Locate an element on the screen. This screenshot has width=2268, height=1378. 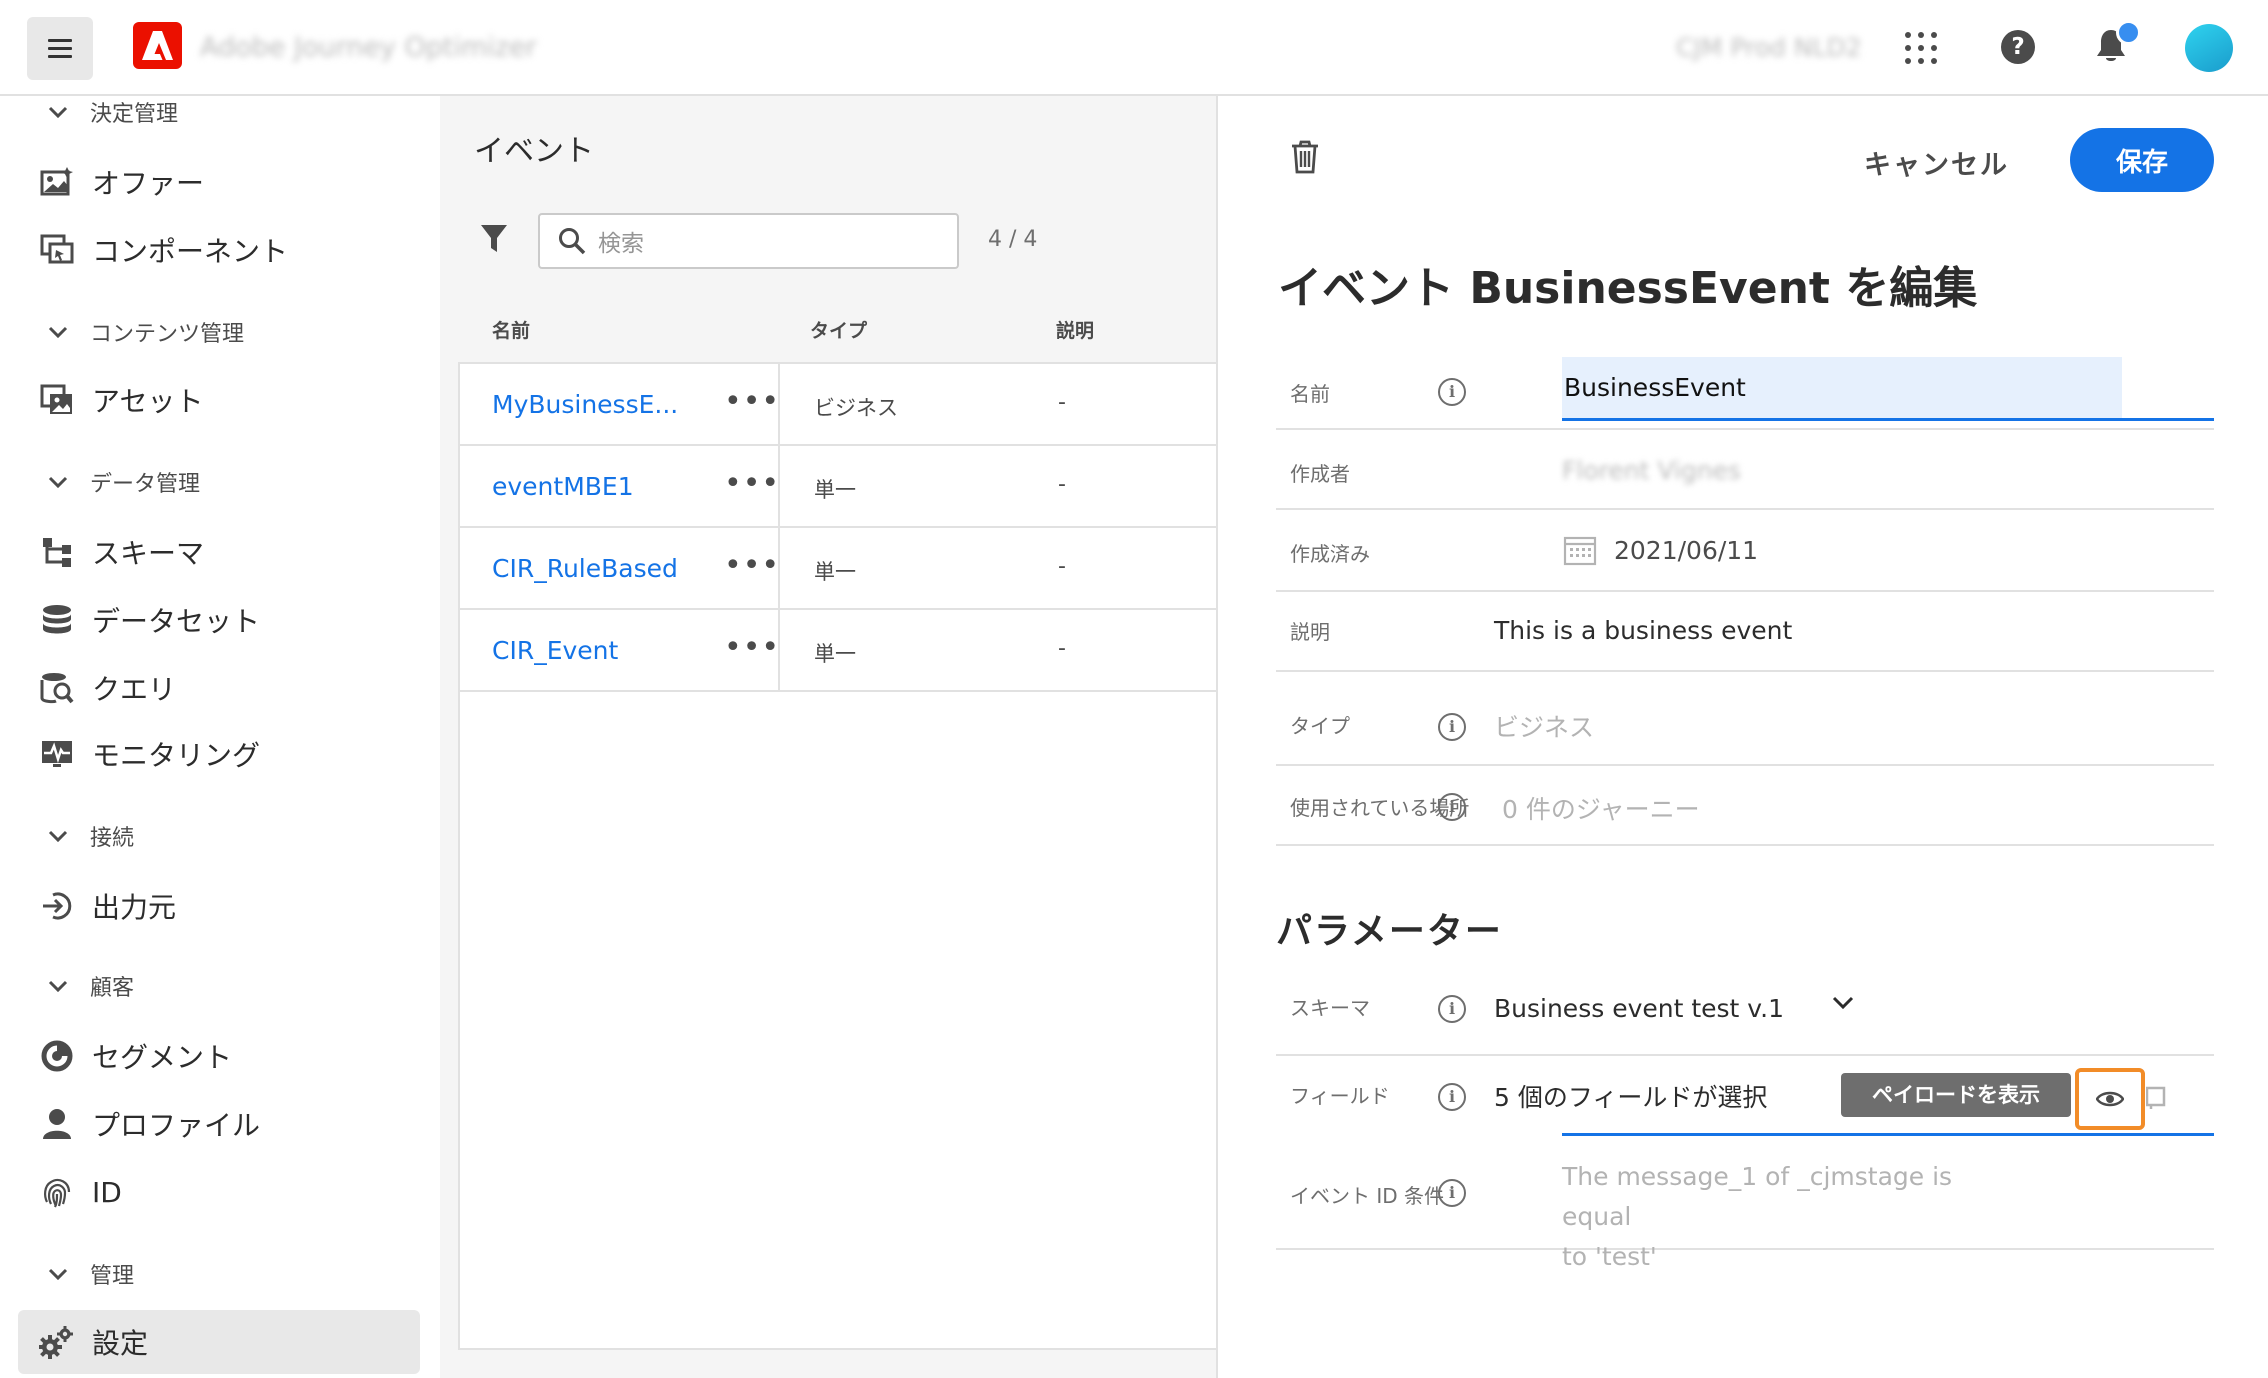
column-header-type: タイプ is located at coordinates (838, 329).